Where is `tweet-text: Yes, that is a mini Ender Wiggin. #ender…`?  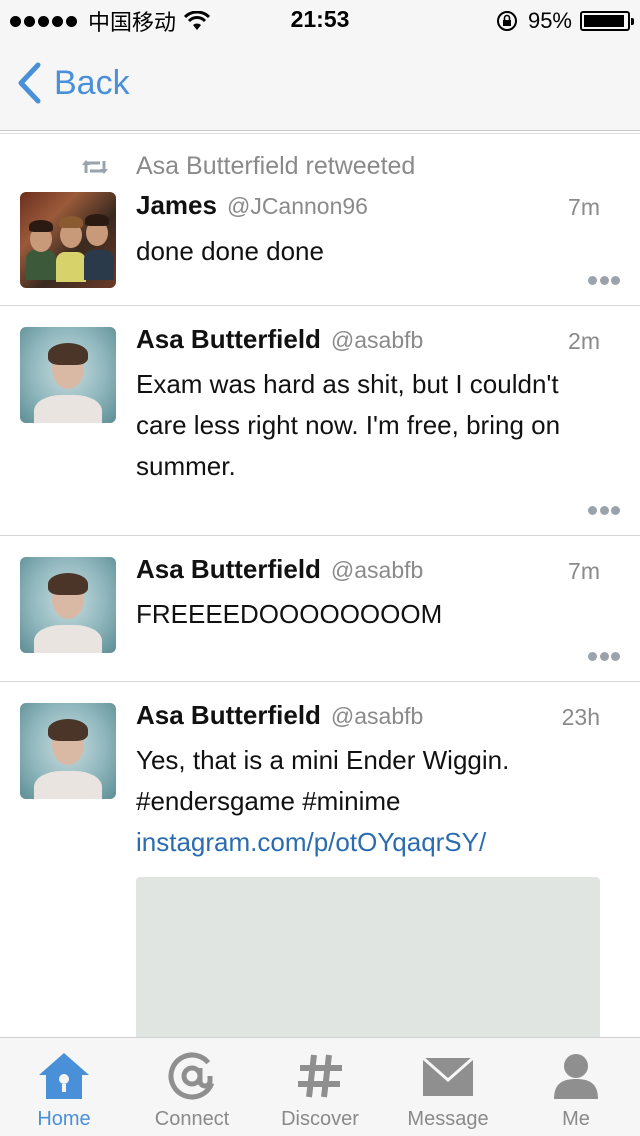
tweet-text: Yes, that is a mini Ender Wiggin. #ender… is located at coordinates (373, 801).